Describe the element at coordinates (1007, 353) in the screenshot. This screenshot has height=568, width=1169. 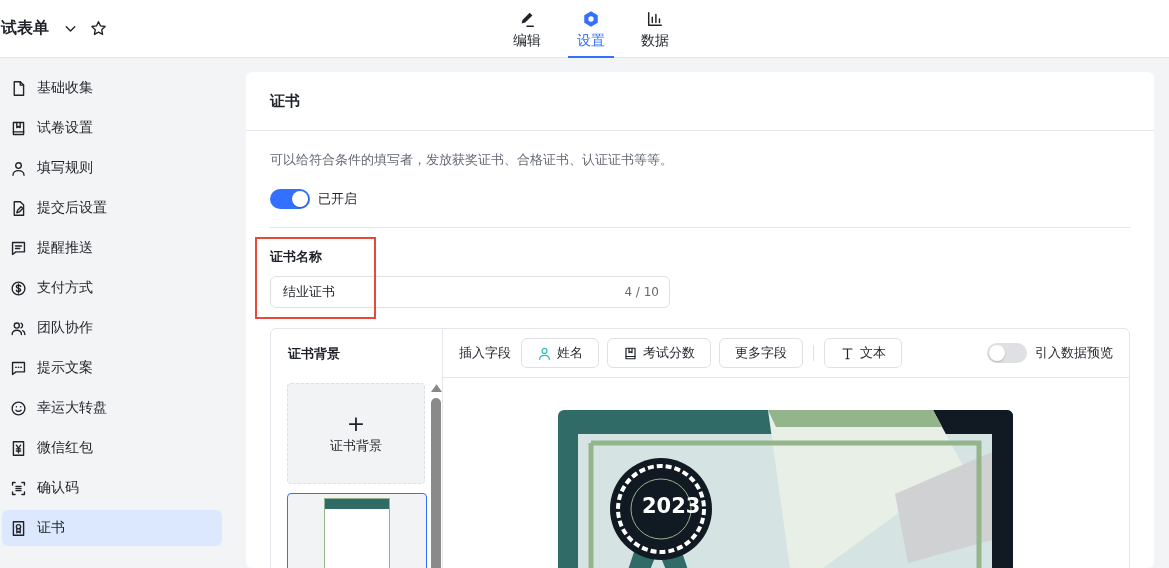
I see `preview-toggle` at that location.